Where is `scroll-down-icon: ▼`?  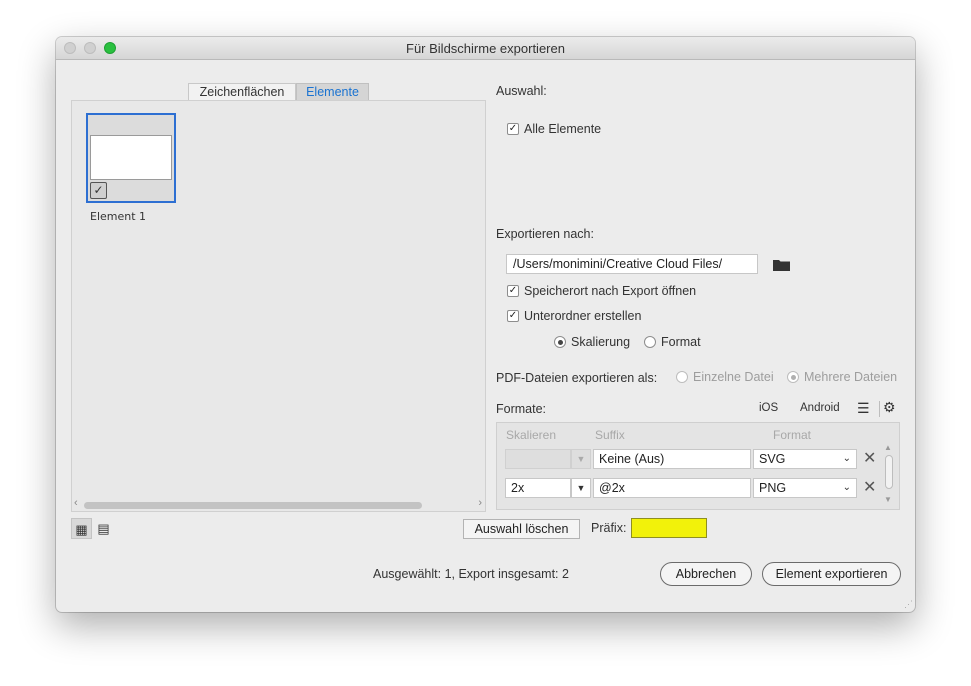 scroll-down-icon: ▼ is located at coordinates (888, 499).